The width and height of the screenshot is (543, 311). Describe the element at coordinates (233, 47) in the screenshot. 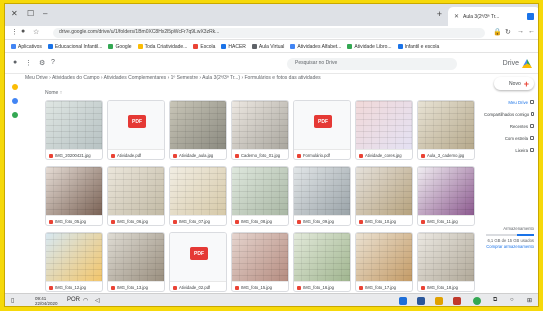

I see `bookmark-item: HACER` at that location.